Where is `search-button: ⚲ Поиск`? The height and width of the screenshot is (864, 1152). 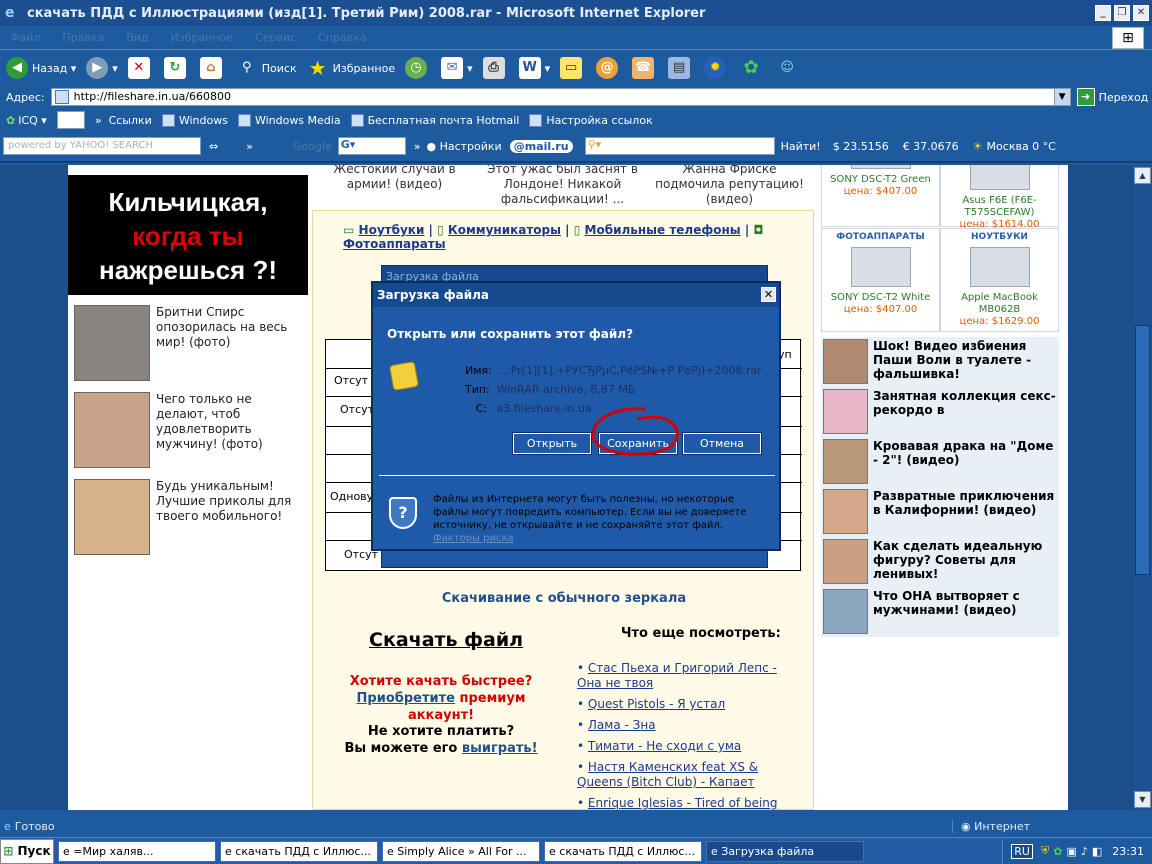 search-button: ⚲ Поиск is located at coordinates (266, 68).